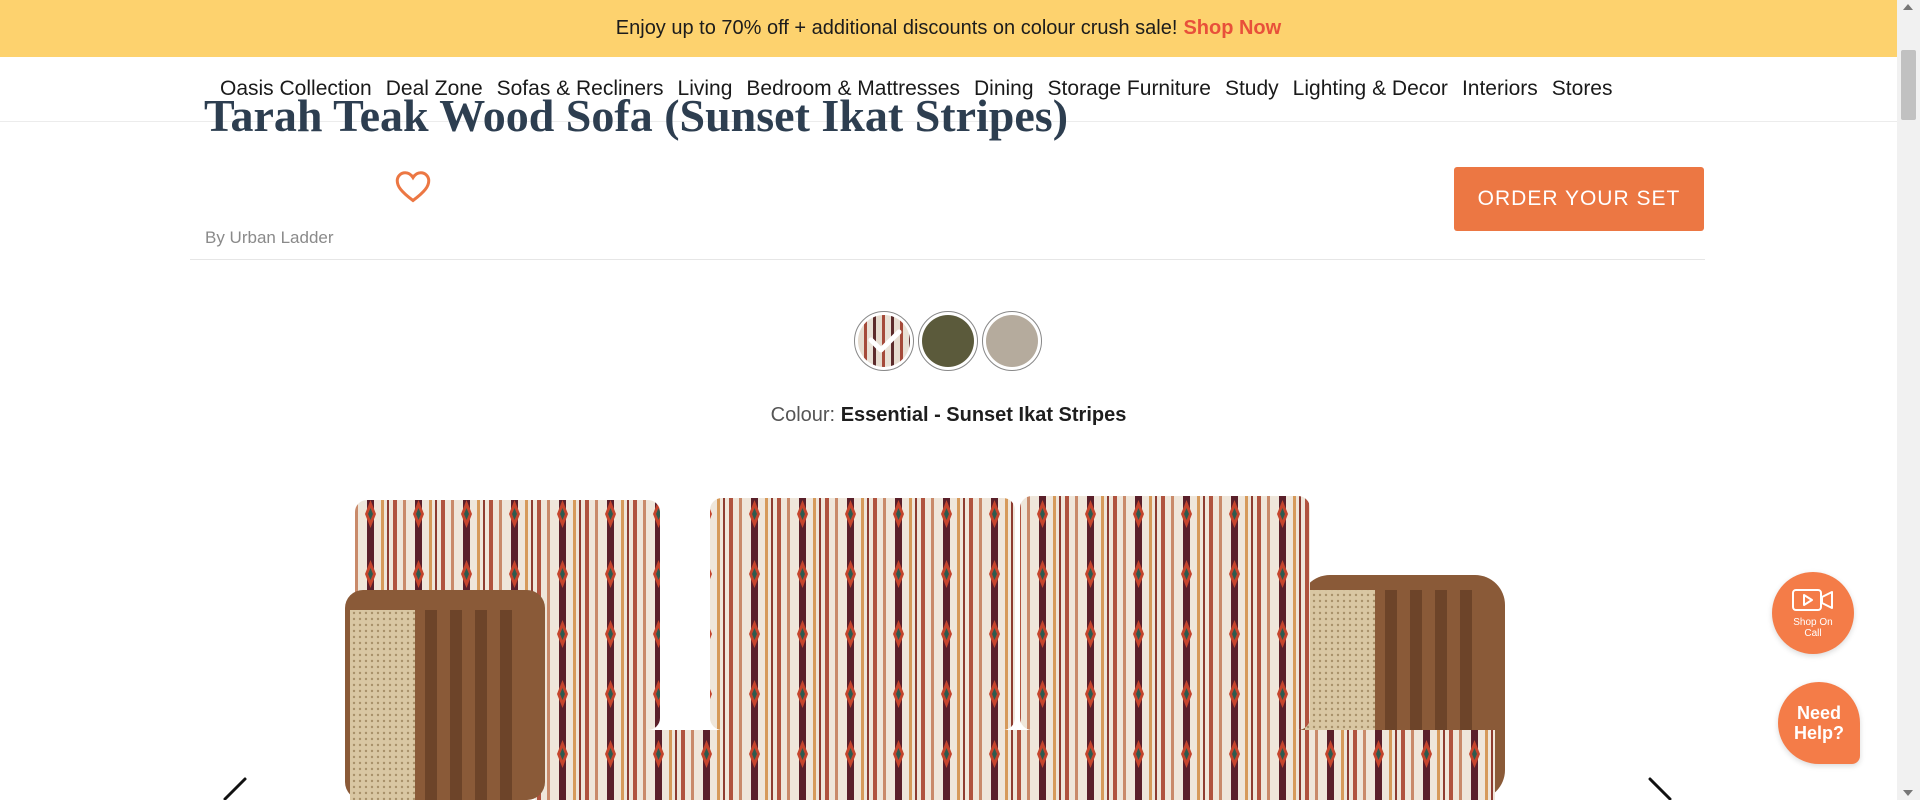 The height and width of the screenshot is (800, 1920). I want to click on back-cushion-right, so click(1165, 613).